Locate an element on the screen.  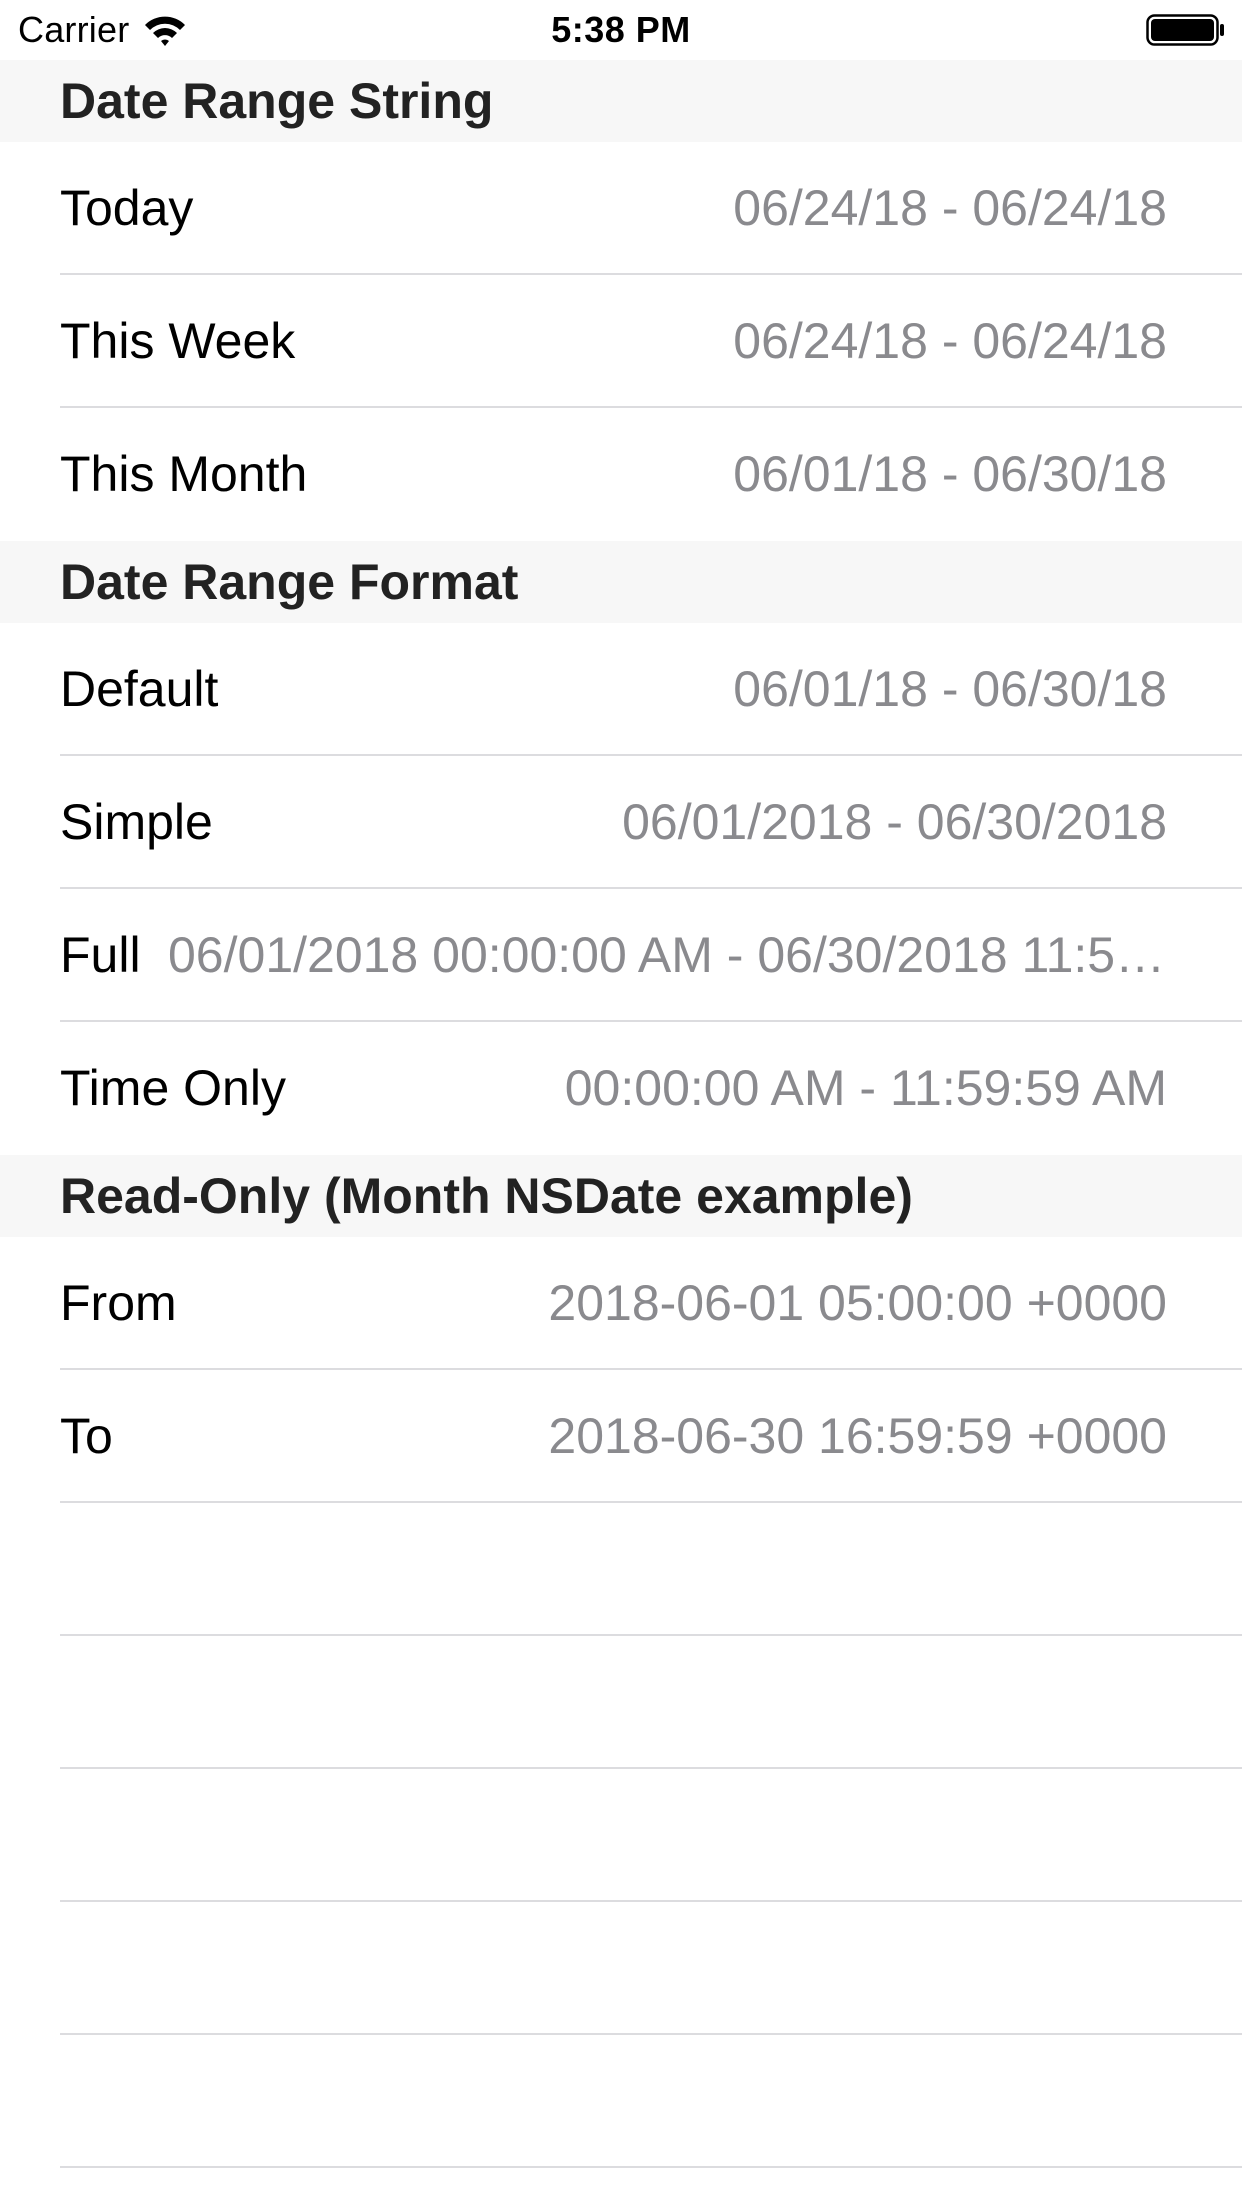
section-header: Date Range Format is located at coordinates (621, 582).